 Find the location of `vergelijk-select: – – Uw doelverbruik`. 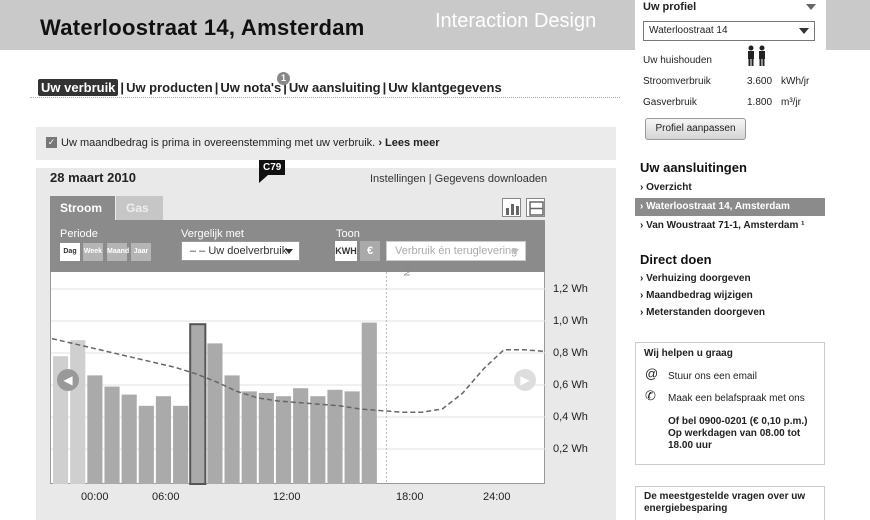

vergelijk-select: – – Uw doelverbruik is located at coordinates (240, 251).